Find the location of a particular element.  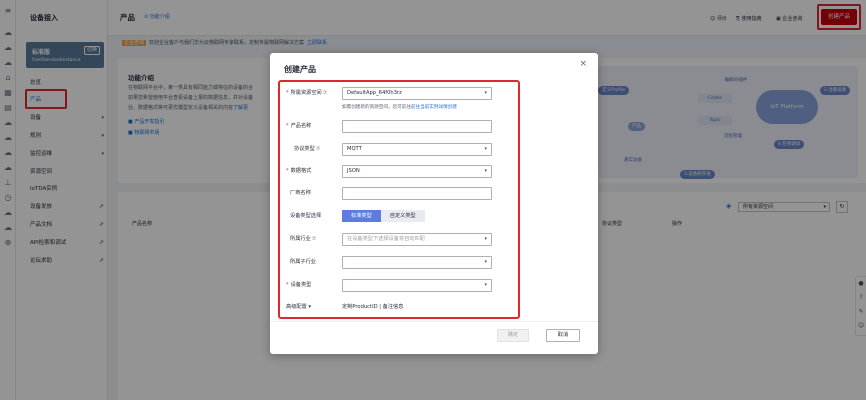

industry-label: 所属行业⑦ is located at coordinates (312, 239).